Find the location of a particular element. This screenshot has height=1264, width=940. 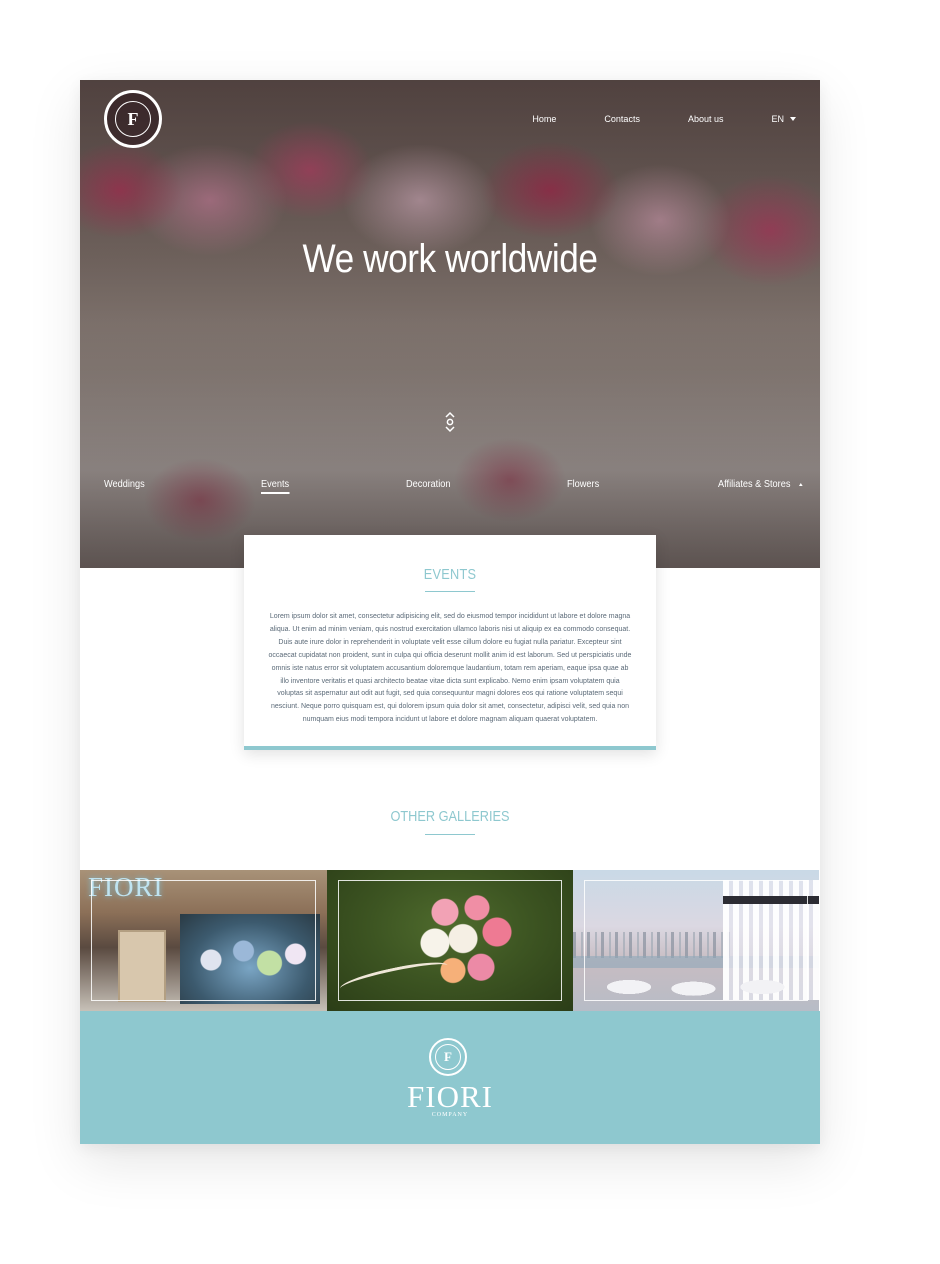

gallery-tile-store: FIORI is located at coordinates (203, 940).